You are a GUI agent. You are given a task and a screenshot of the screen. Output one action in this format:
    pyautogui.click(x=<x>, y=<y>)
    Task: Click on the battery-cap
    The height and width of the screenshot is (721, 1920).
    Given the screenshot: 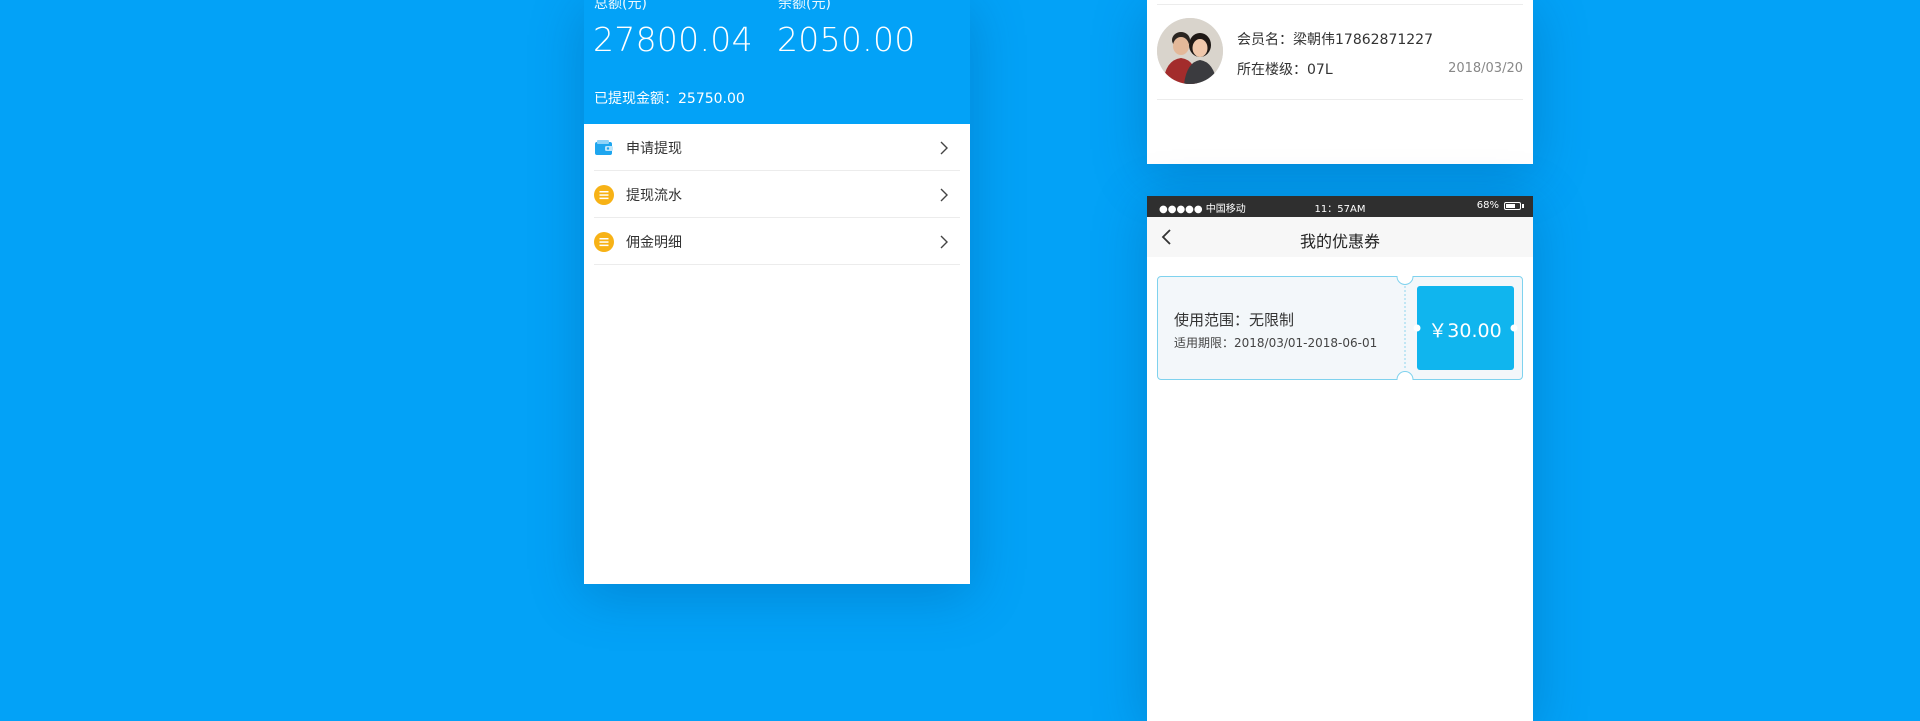 What is the action you would take?
    pyautogui.click(x=1523, y=206)
    